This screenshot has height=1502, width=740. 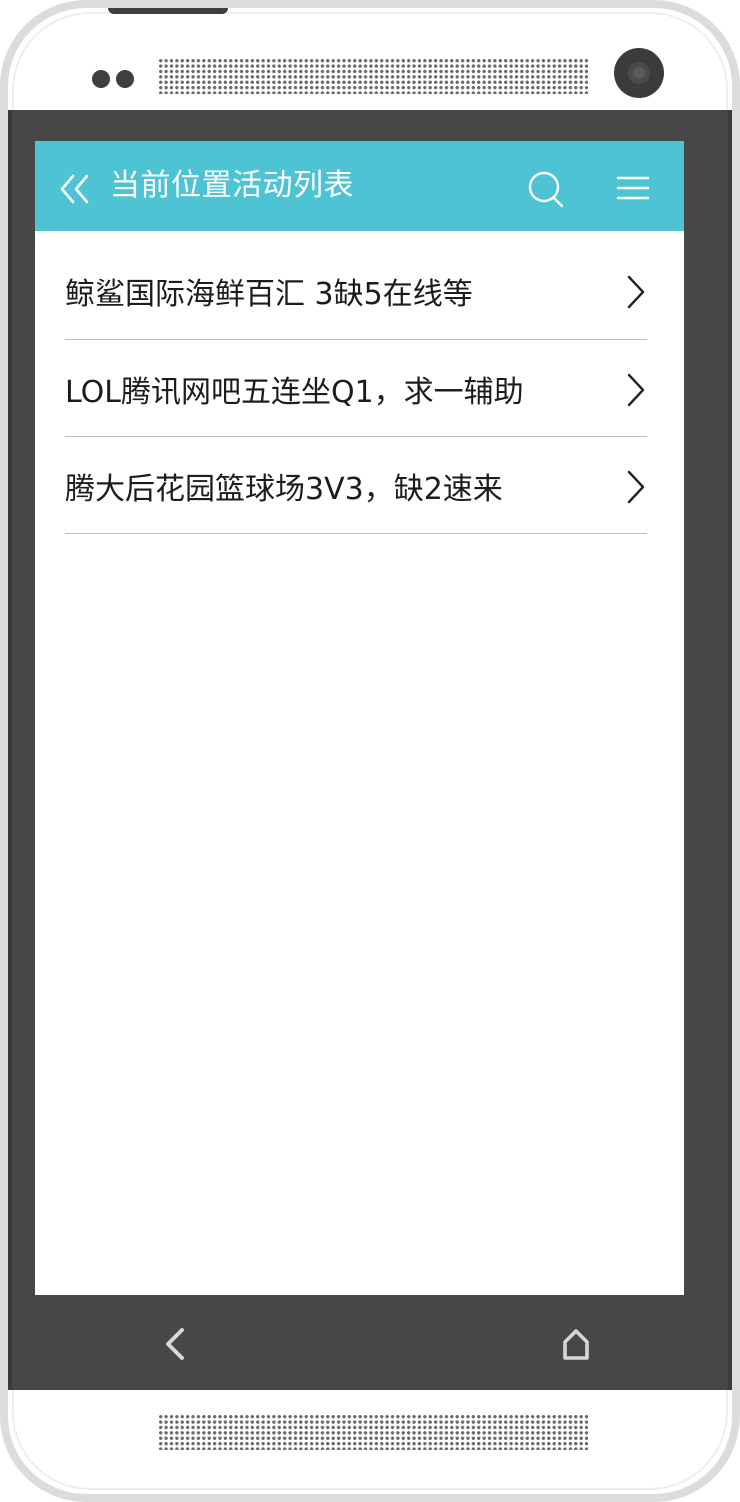 I want to click on activity-title: 腾大后花园篮球场3V3，缺2速来, so click(x=284, y=489).